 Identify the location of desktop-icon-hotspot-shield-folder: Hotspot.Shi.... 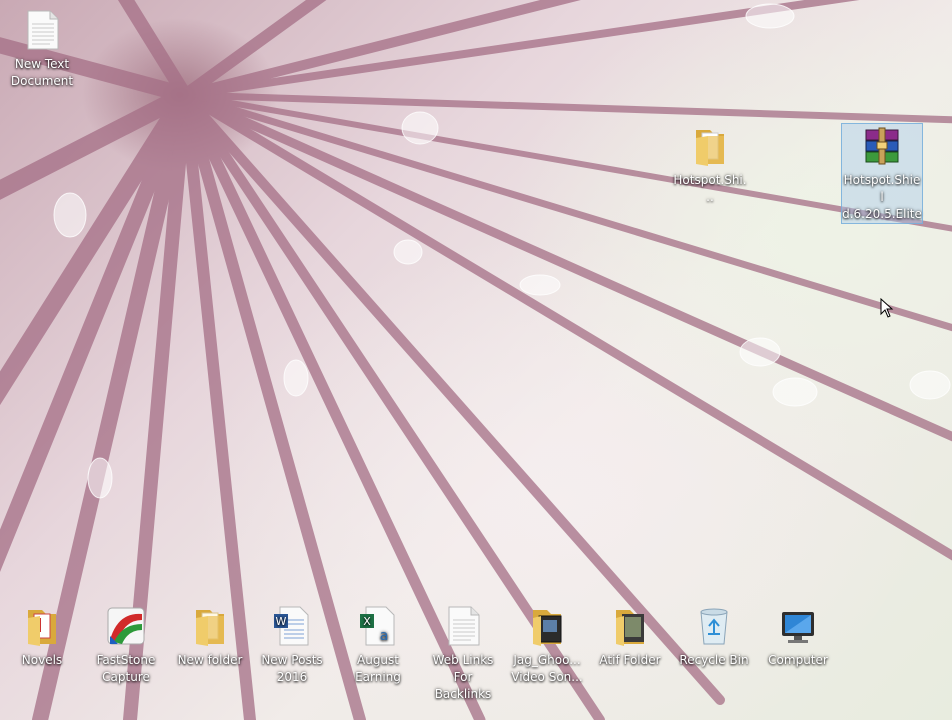
(710, 165).